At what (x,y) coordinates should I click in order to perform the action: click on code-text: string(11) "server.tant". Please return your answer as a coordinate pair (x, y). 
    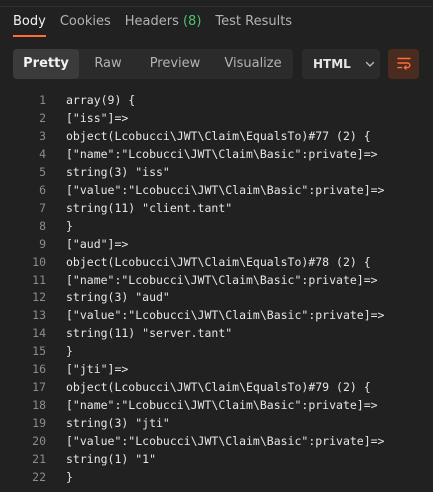
    Looking at the image, I should click on (149, 333).